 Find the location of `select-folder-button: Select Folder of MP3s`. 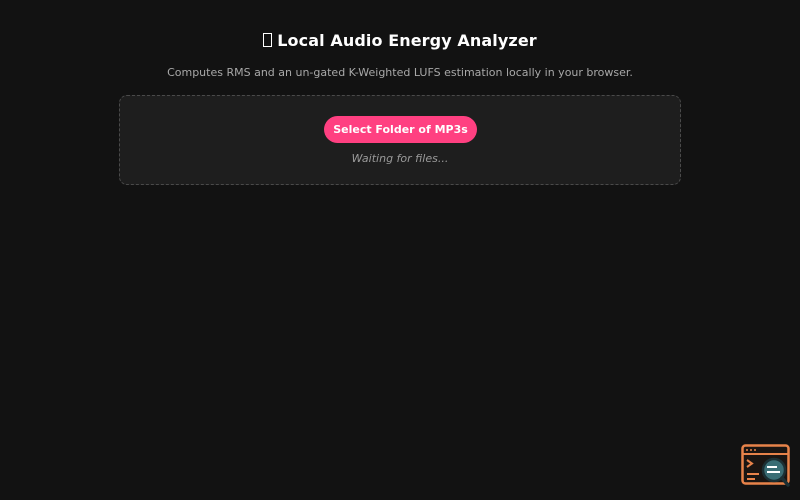

select-folder-button: Select Folder of MP3s is located at coordinates (400, 129).